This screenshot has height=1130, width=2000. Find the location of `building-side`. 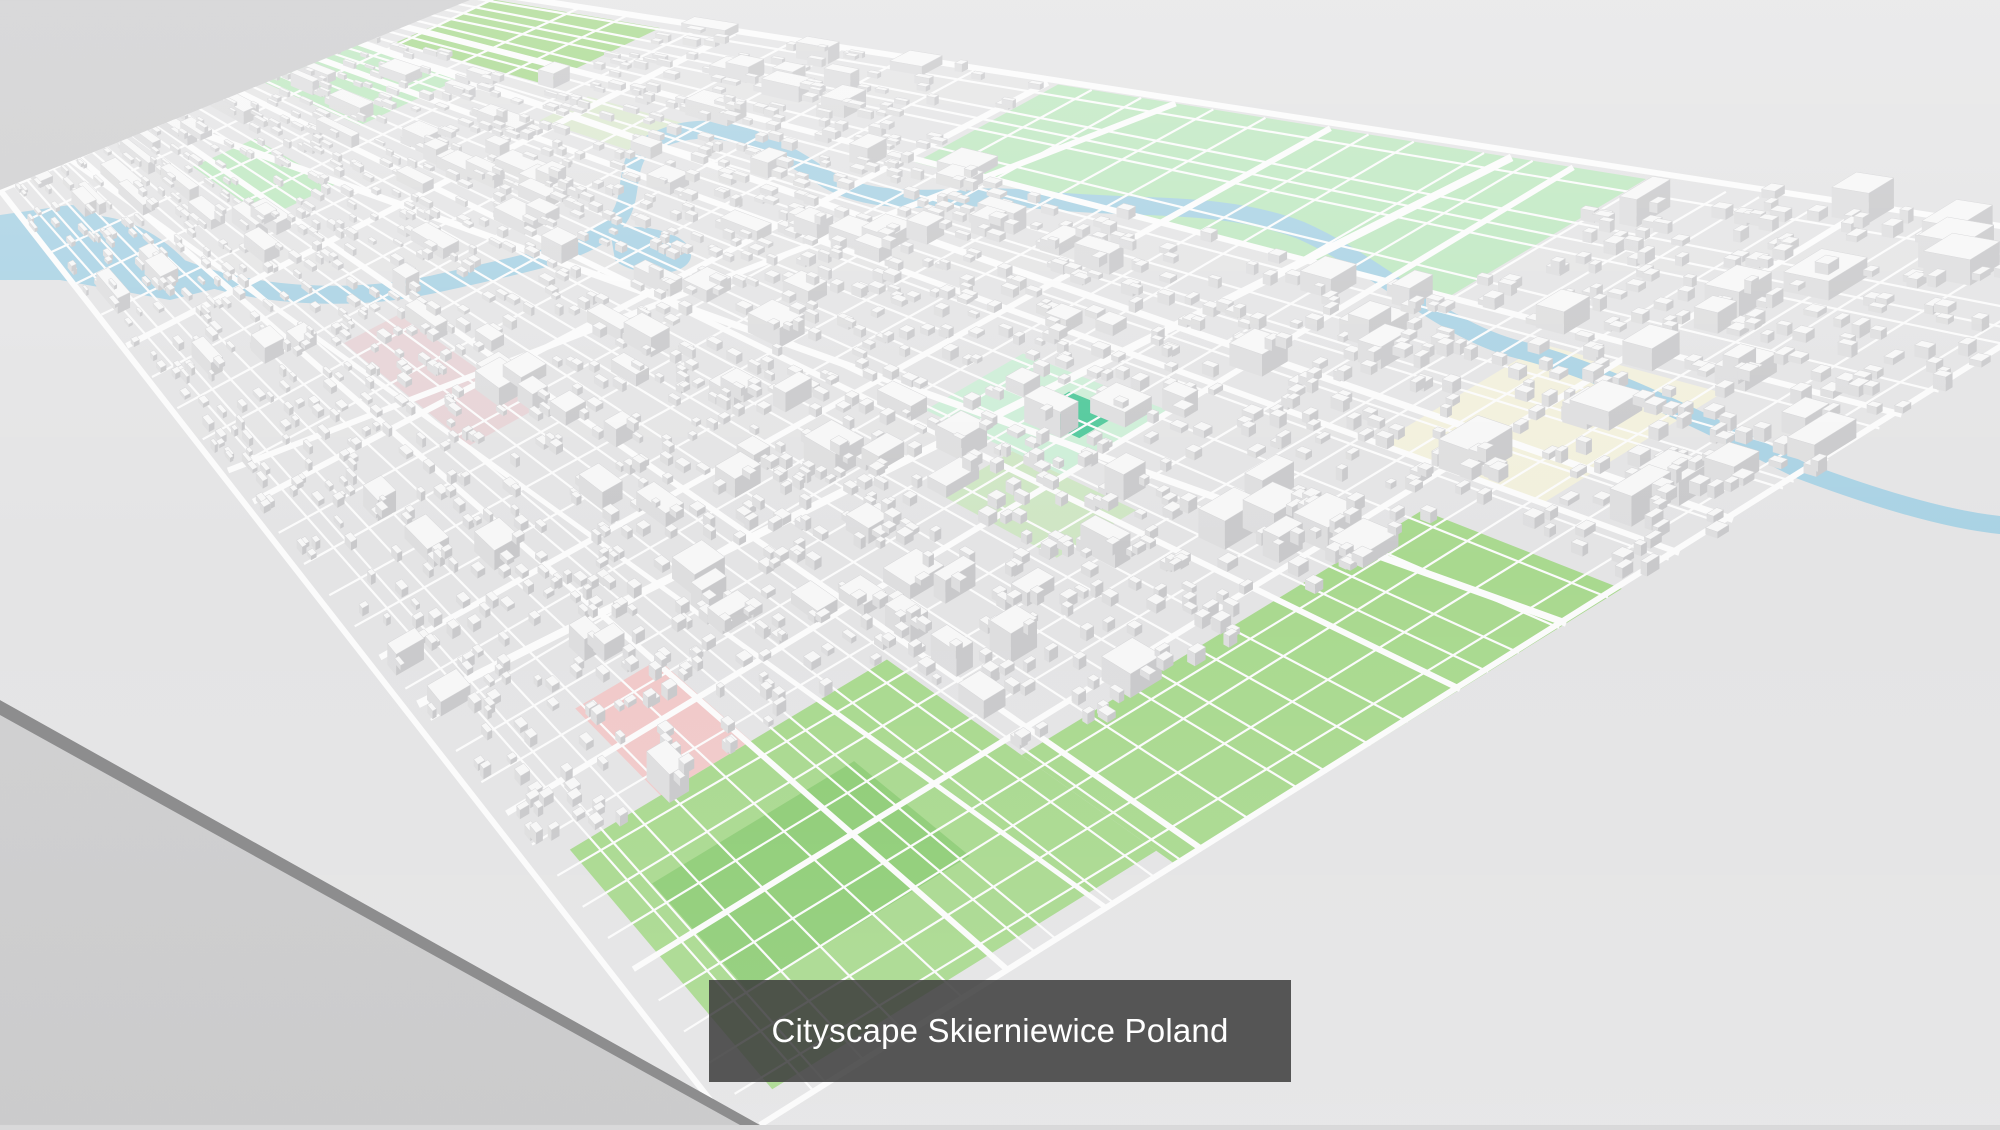

building-side is located at coordinates (335, 51).